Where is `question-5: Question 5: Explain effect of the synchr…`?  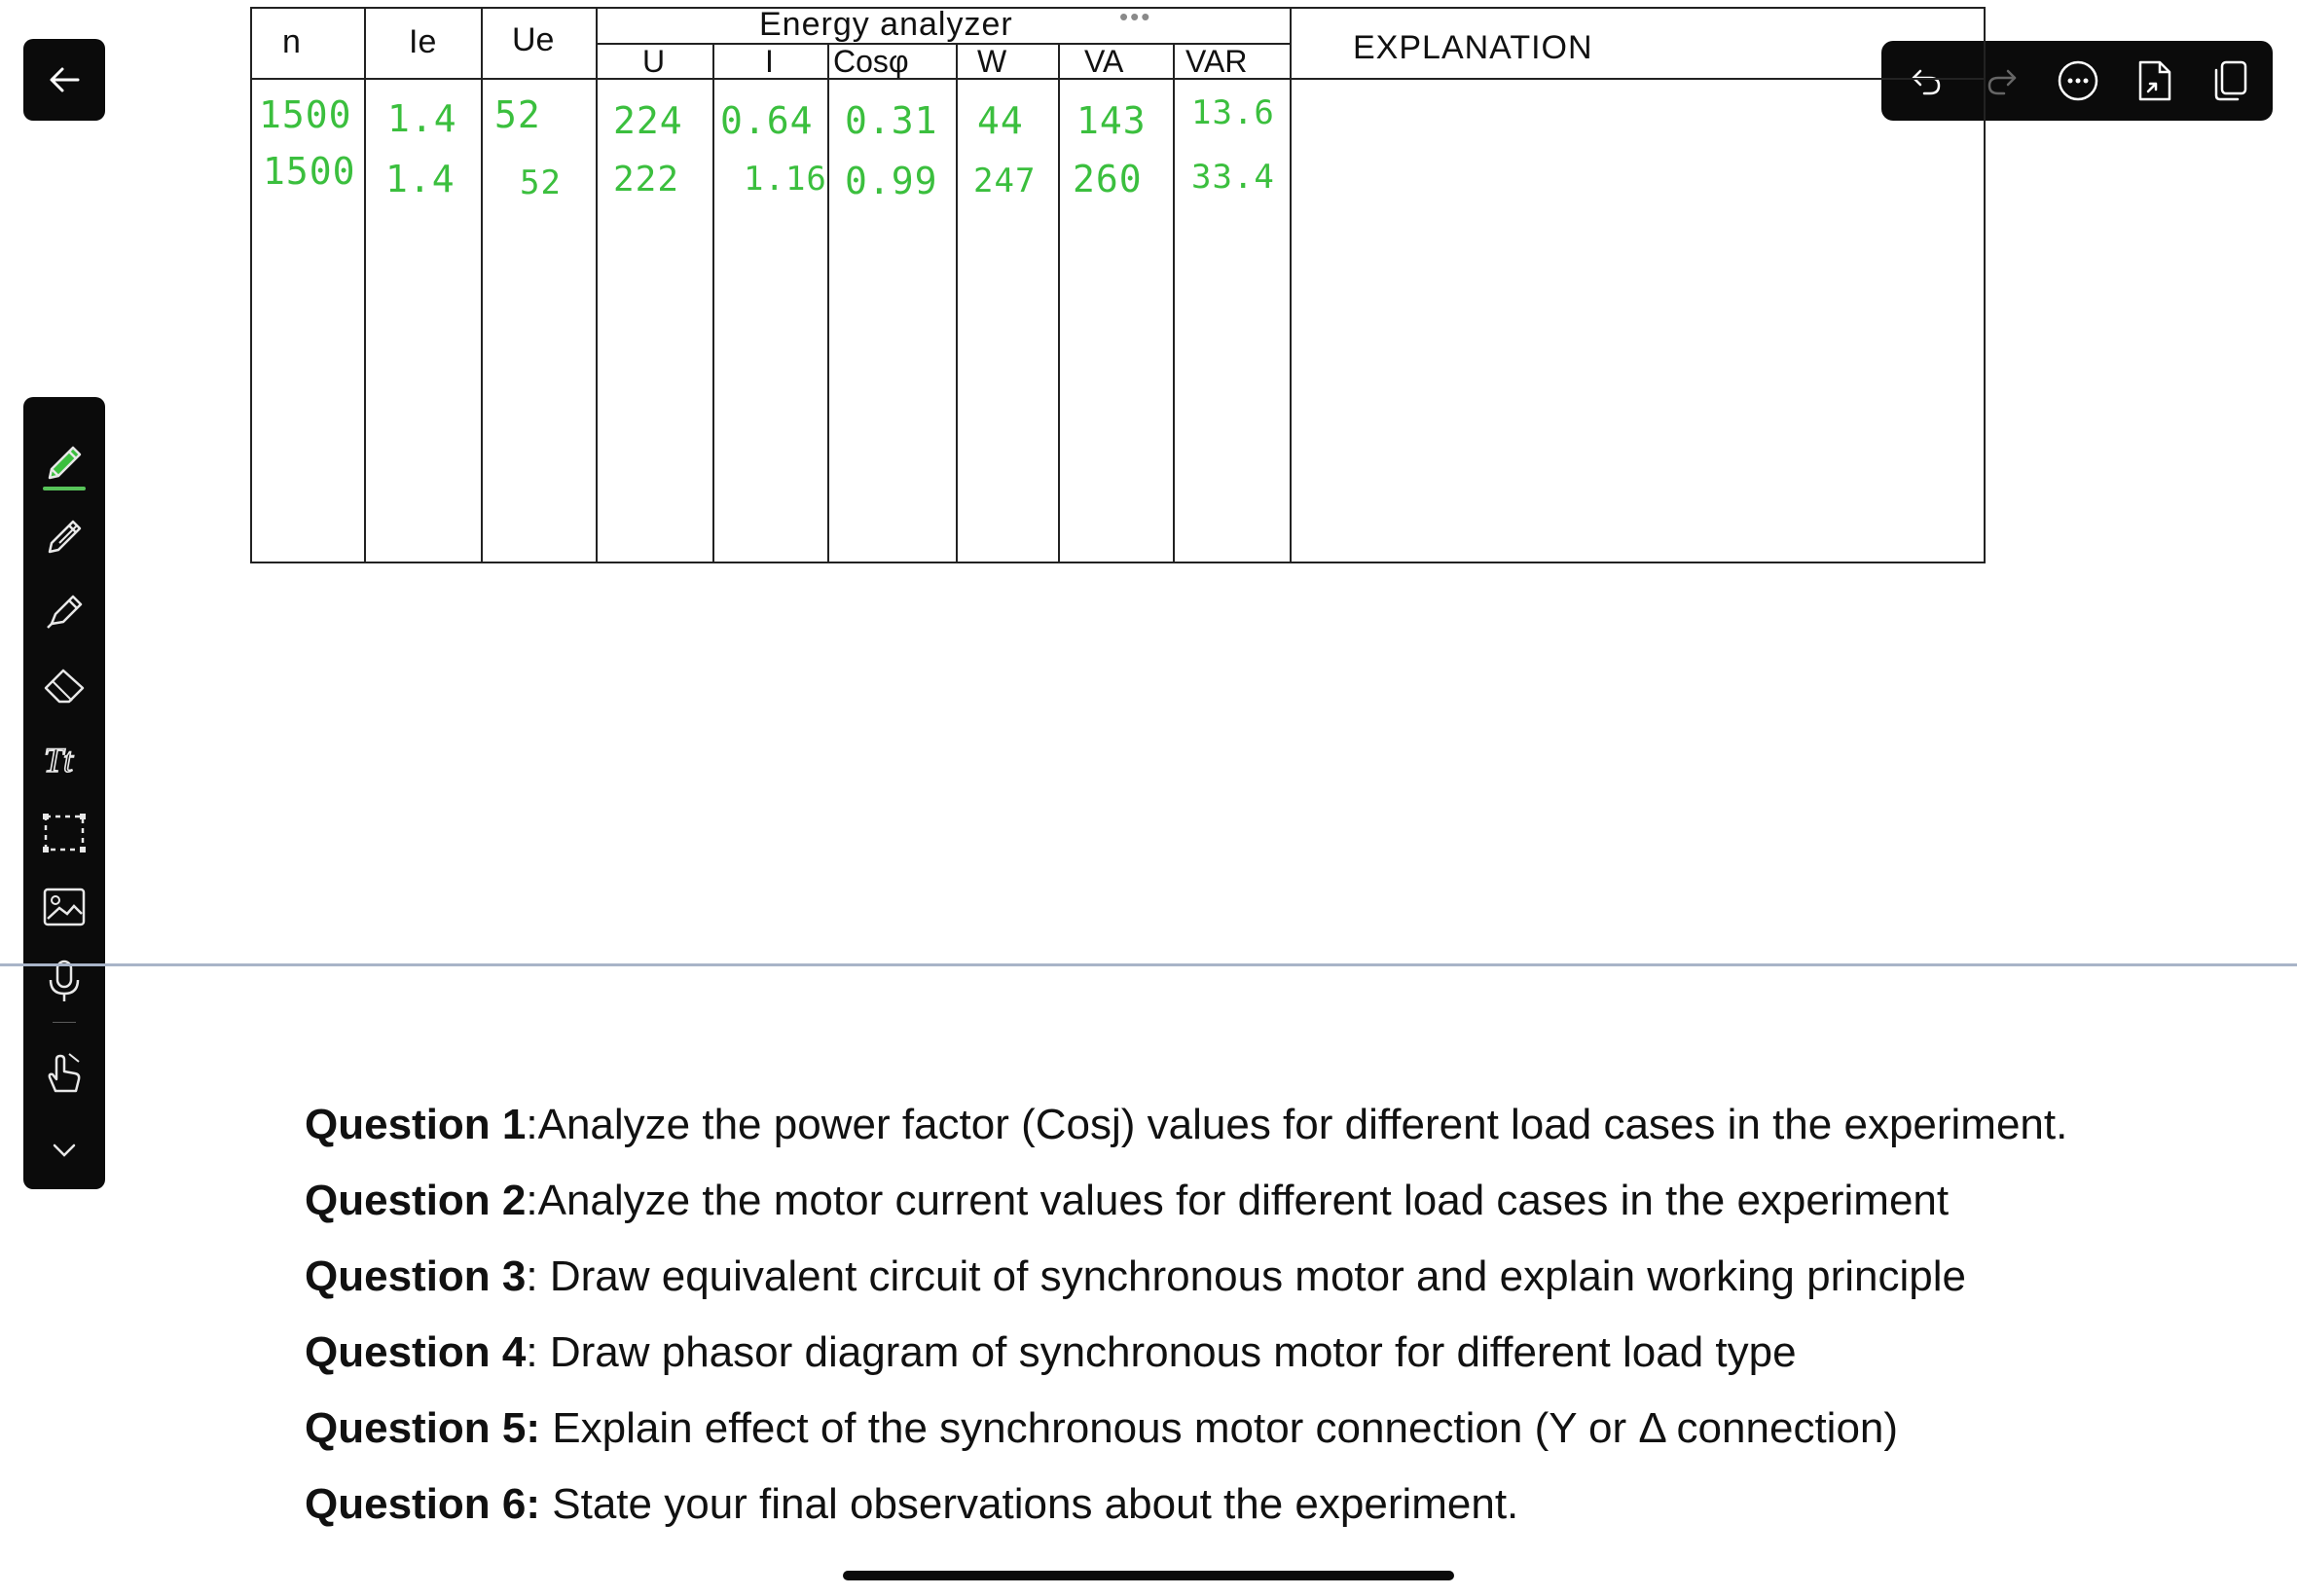 question-5: Question 5: Explain effect of the synchr… is located at coordinates (1258, 1441).